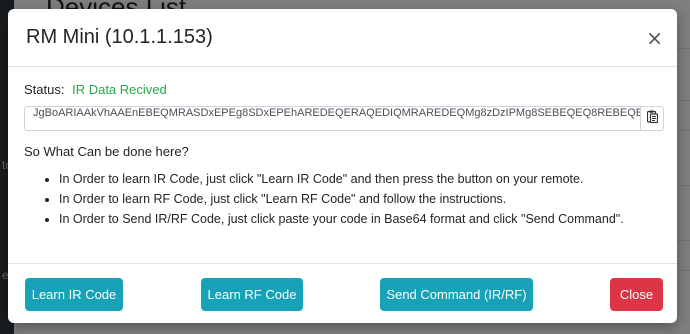 This screenshot has height=334, width=690. I want to click on clipboard-icon, so click(652, 119).